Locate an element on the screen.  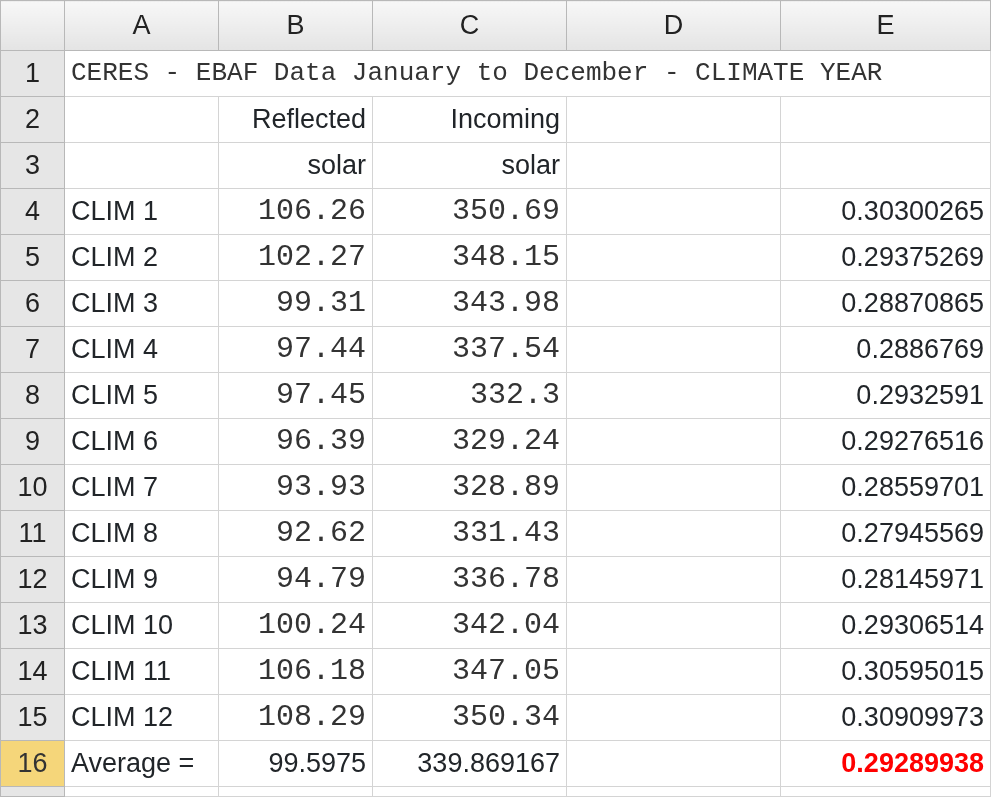
cell-text: 350.69 is located at coordinates (505, 211).